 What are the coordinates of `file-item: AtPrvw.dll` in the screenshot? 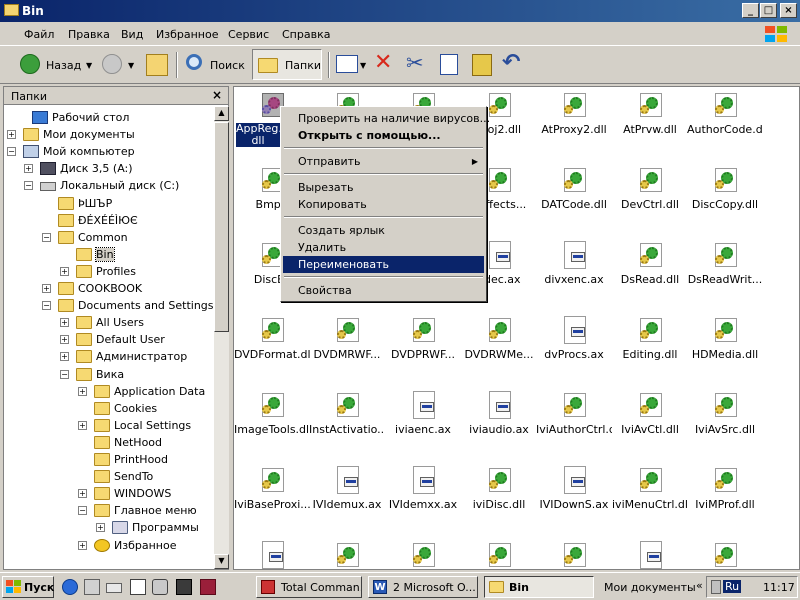 It's located at (650, 124).